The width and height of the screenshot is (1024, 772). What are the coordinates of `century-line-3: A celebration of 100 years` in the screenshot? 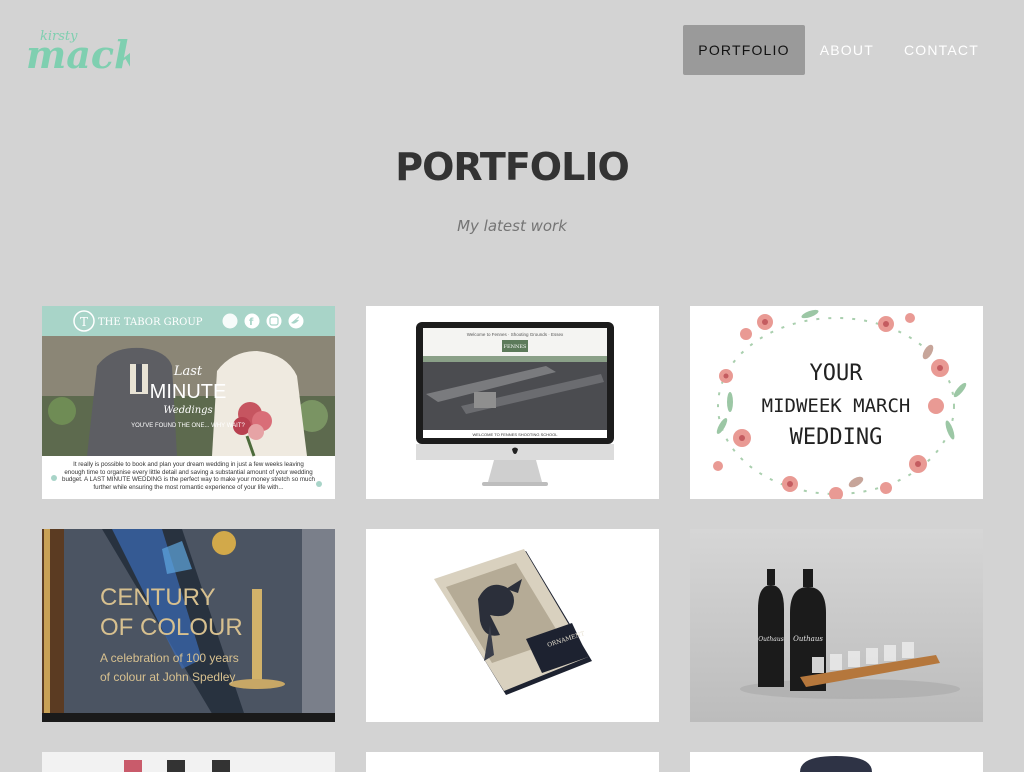 It's located at (169, 658).